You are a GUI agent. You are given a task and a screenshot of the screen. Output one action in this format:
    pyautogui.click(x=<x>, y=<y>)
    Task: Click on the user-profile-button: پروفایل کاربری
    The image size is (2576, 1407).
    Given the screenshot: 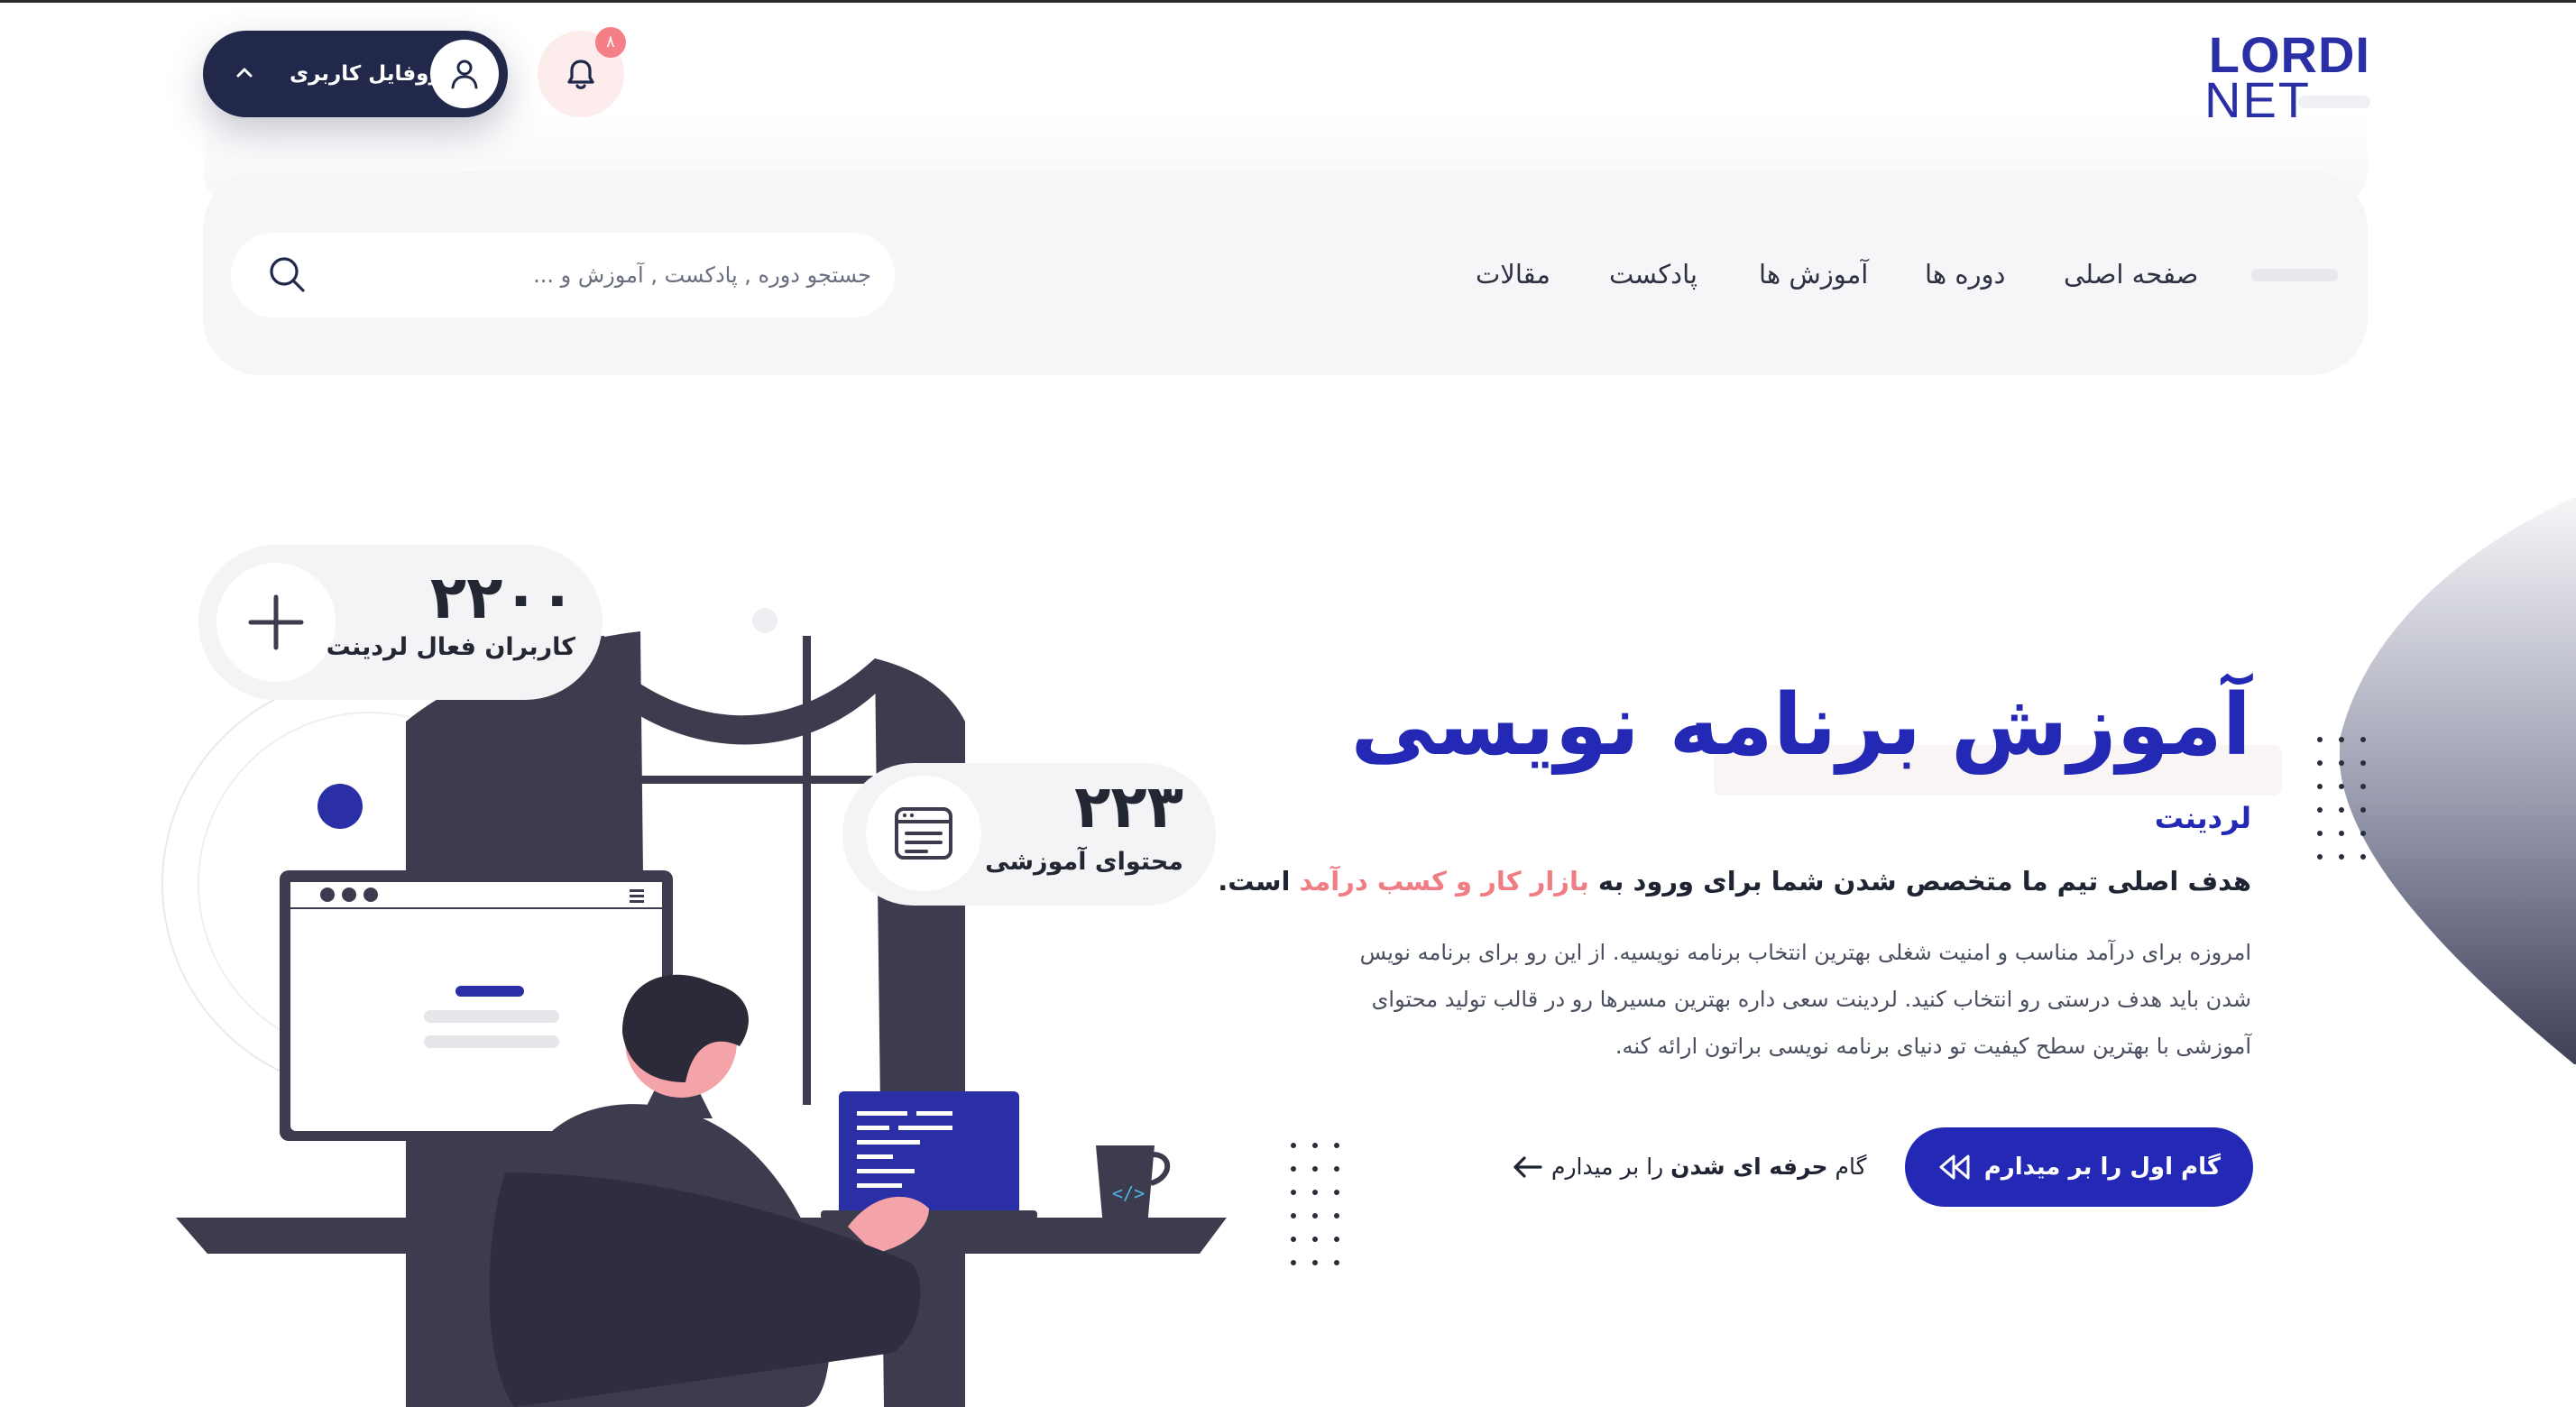 What is the action you would take?
    pyautogui.click(x=356, y=74)
    